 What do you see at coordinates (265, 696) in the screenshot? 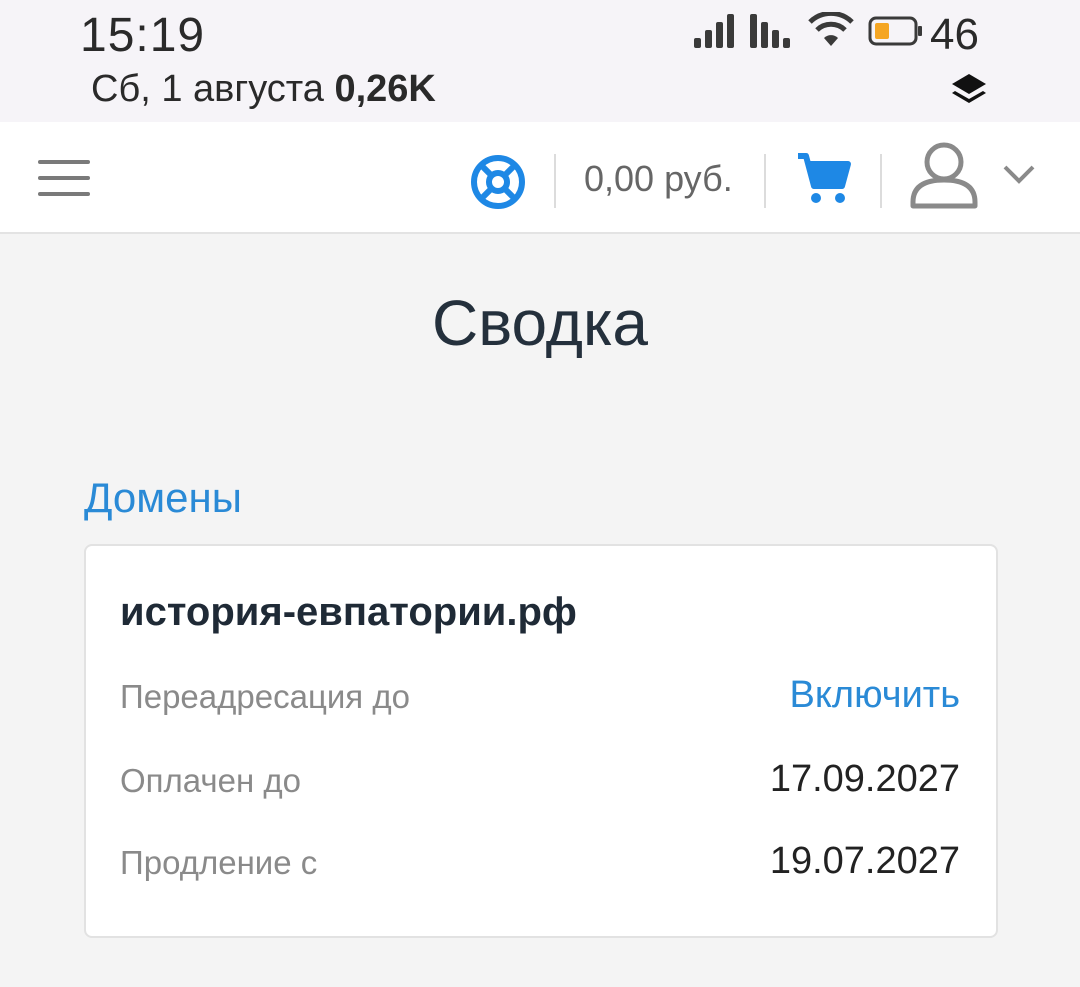
I see `redirect-label: Переадресация до` at bounding box center [265, 696].